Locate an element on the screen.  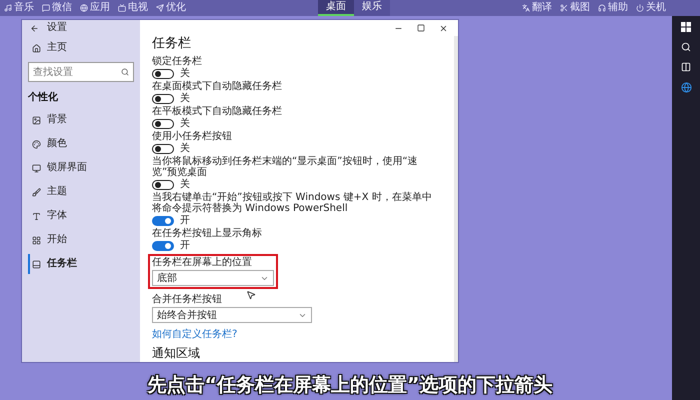
sidebar-item: 锁屏界面 is located at coordinates (81, 168).